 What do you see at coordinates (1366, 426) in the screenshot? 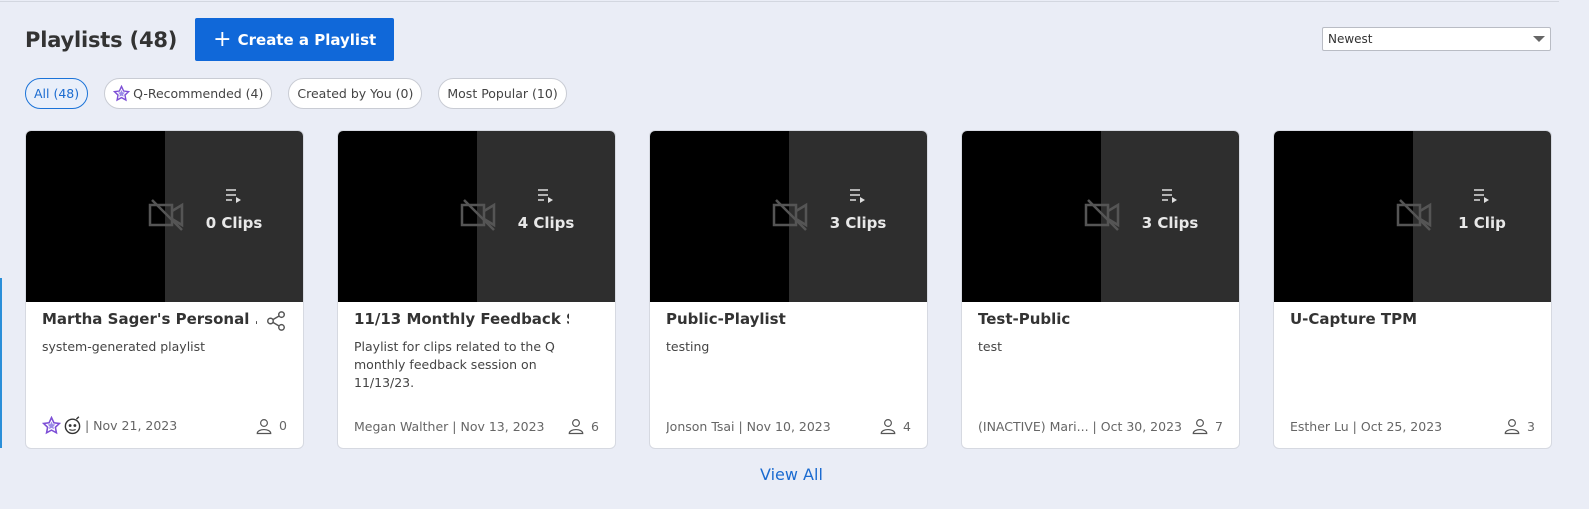
I see `playlist-meta: Esther Lu | Oct 25, 2023` at bounding box center [1366, 426].